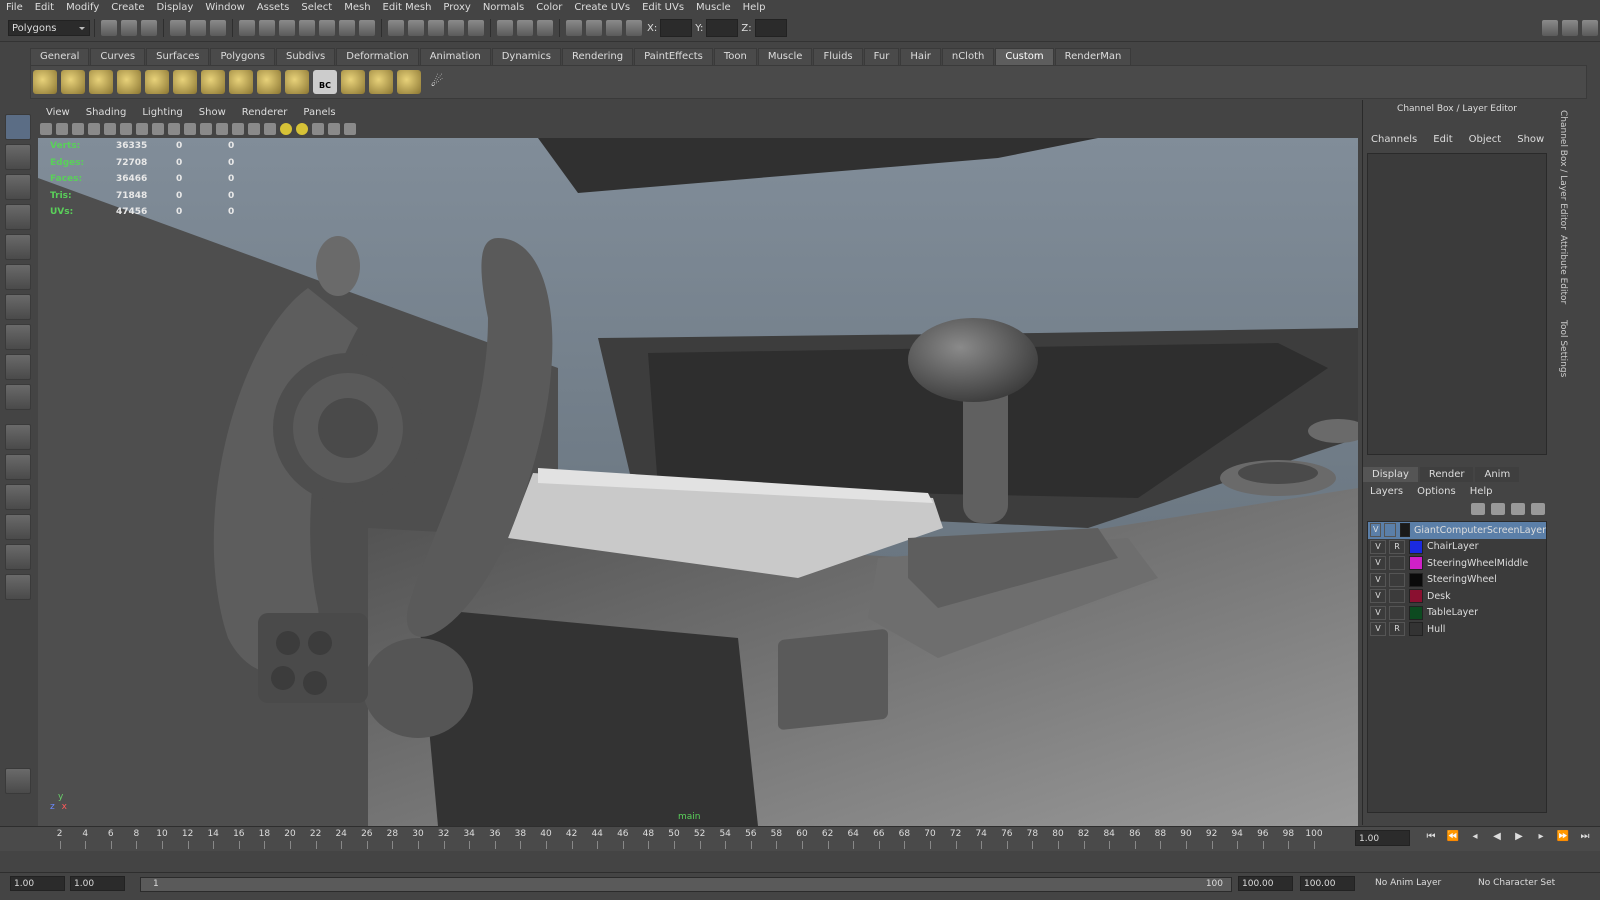  I want to click on shadows-icon, so click(302, 129).